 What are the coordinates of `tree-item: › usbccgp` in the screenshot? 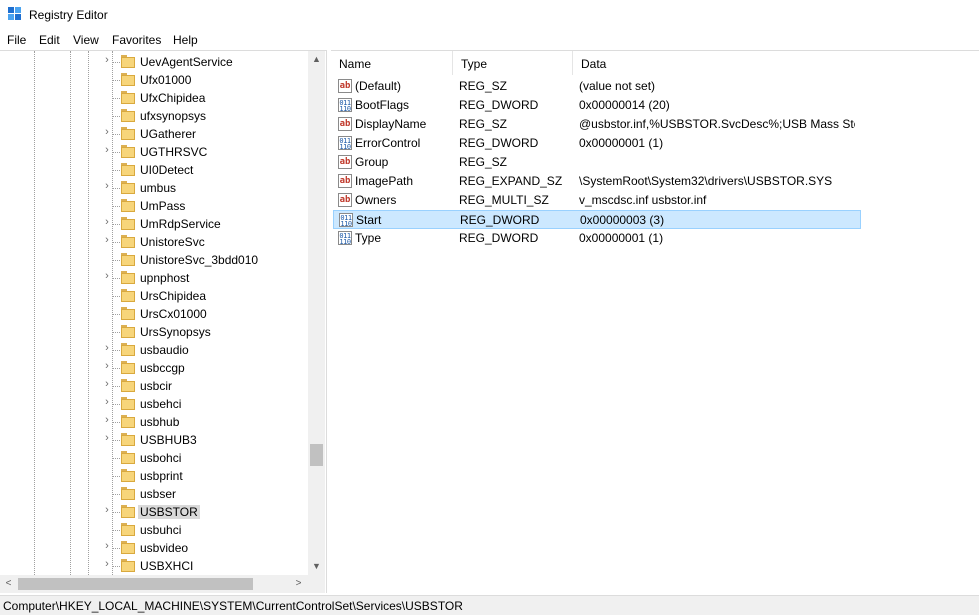 It's located at (155, 368).